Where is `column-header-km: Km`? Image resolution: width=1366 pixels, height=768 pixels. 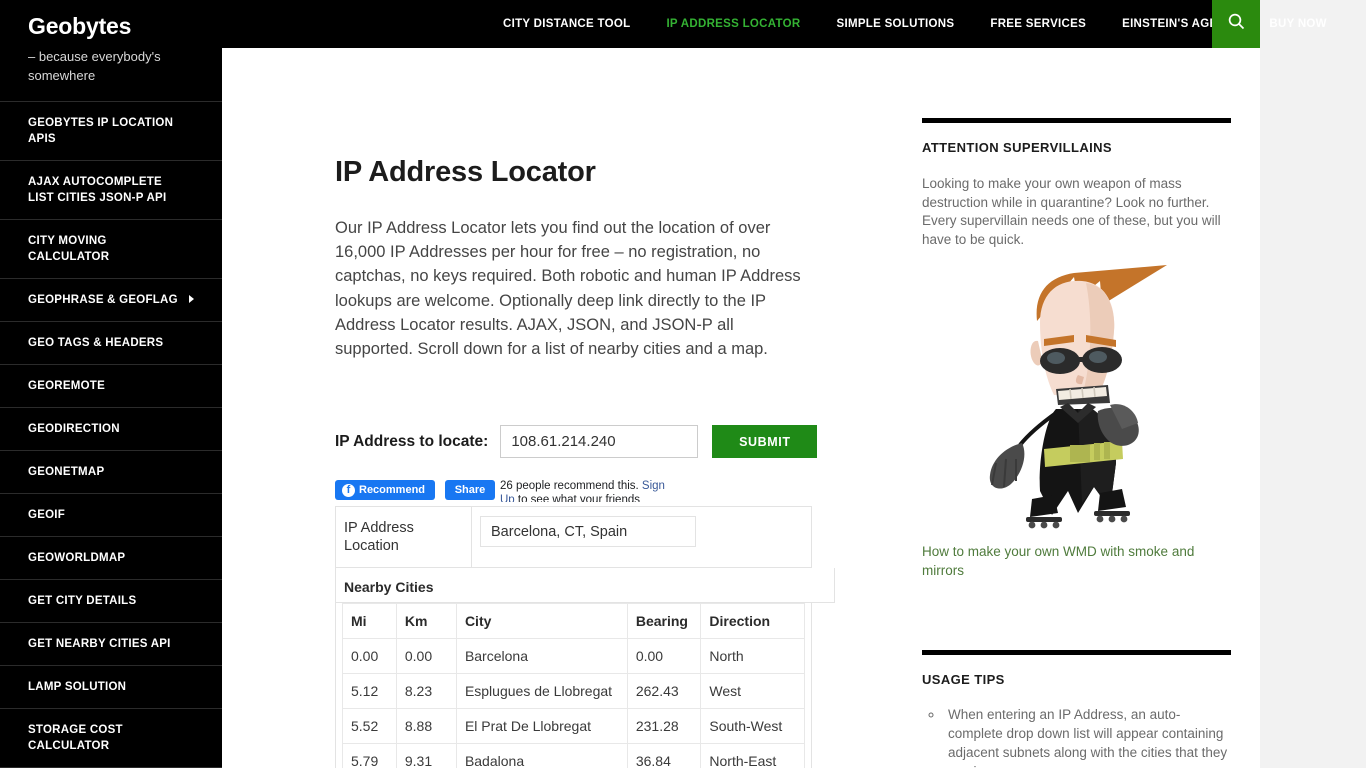 column-header-km: Km is located at coordinates (426, 621).